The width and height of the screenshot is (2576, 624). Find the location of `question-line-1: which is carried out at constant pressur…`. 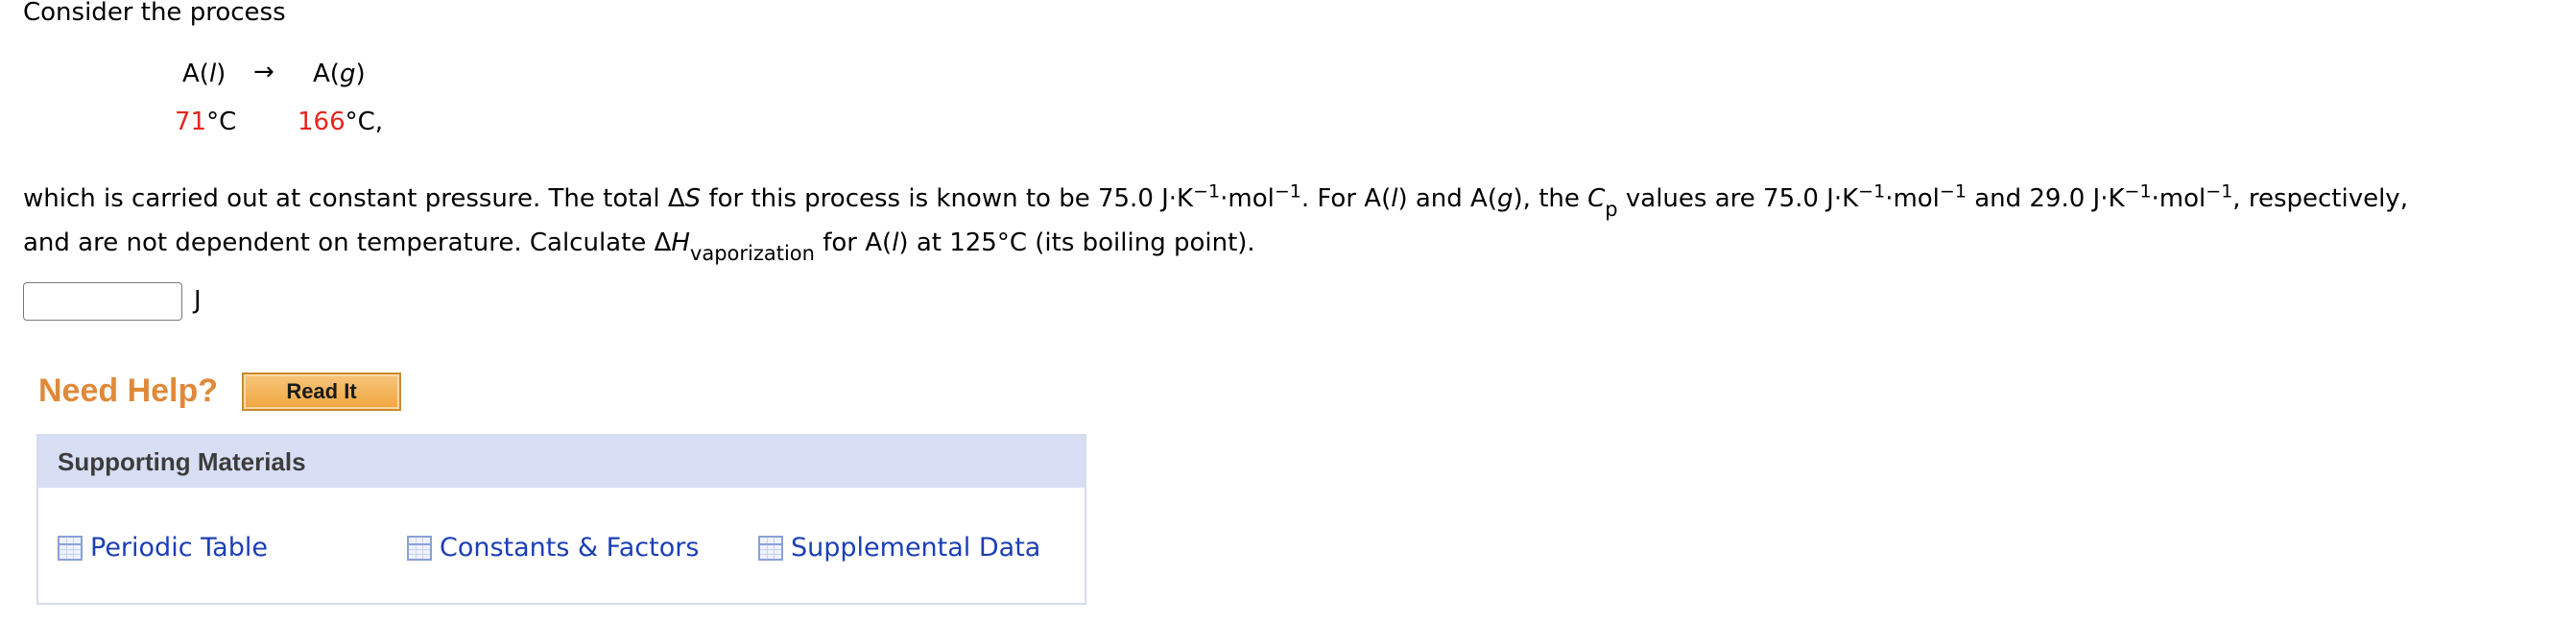

question-line-1: which is carried out at constant pressur… is located at coordinates (1215, 200).